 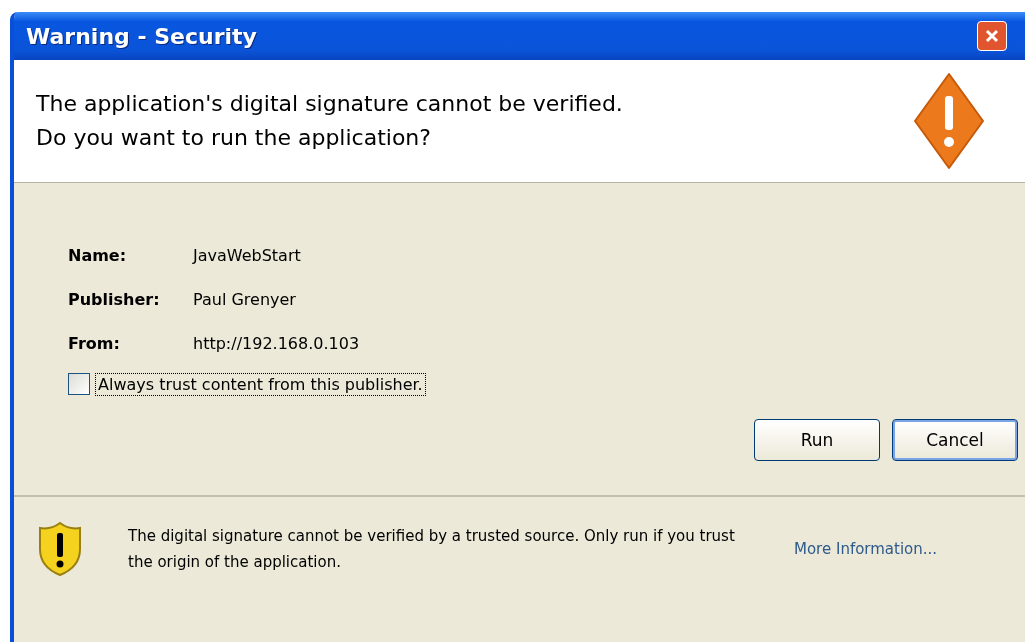 I want to click on checkbox-label: Always trust content from this publisher., so click(x=260, y=384).